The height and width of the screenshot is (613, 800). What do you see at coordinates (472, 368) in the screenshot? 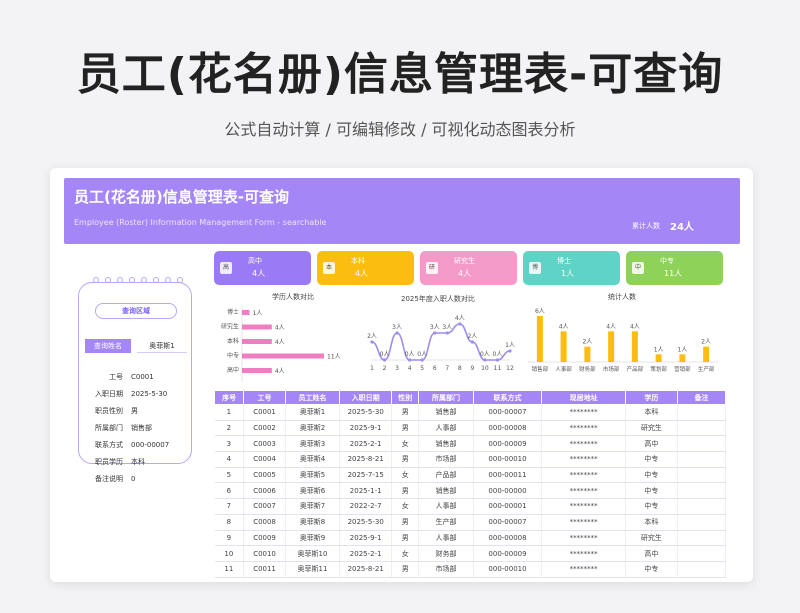
I see `x-tick-label: 9` at bounding box center [472, 368].